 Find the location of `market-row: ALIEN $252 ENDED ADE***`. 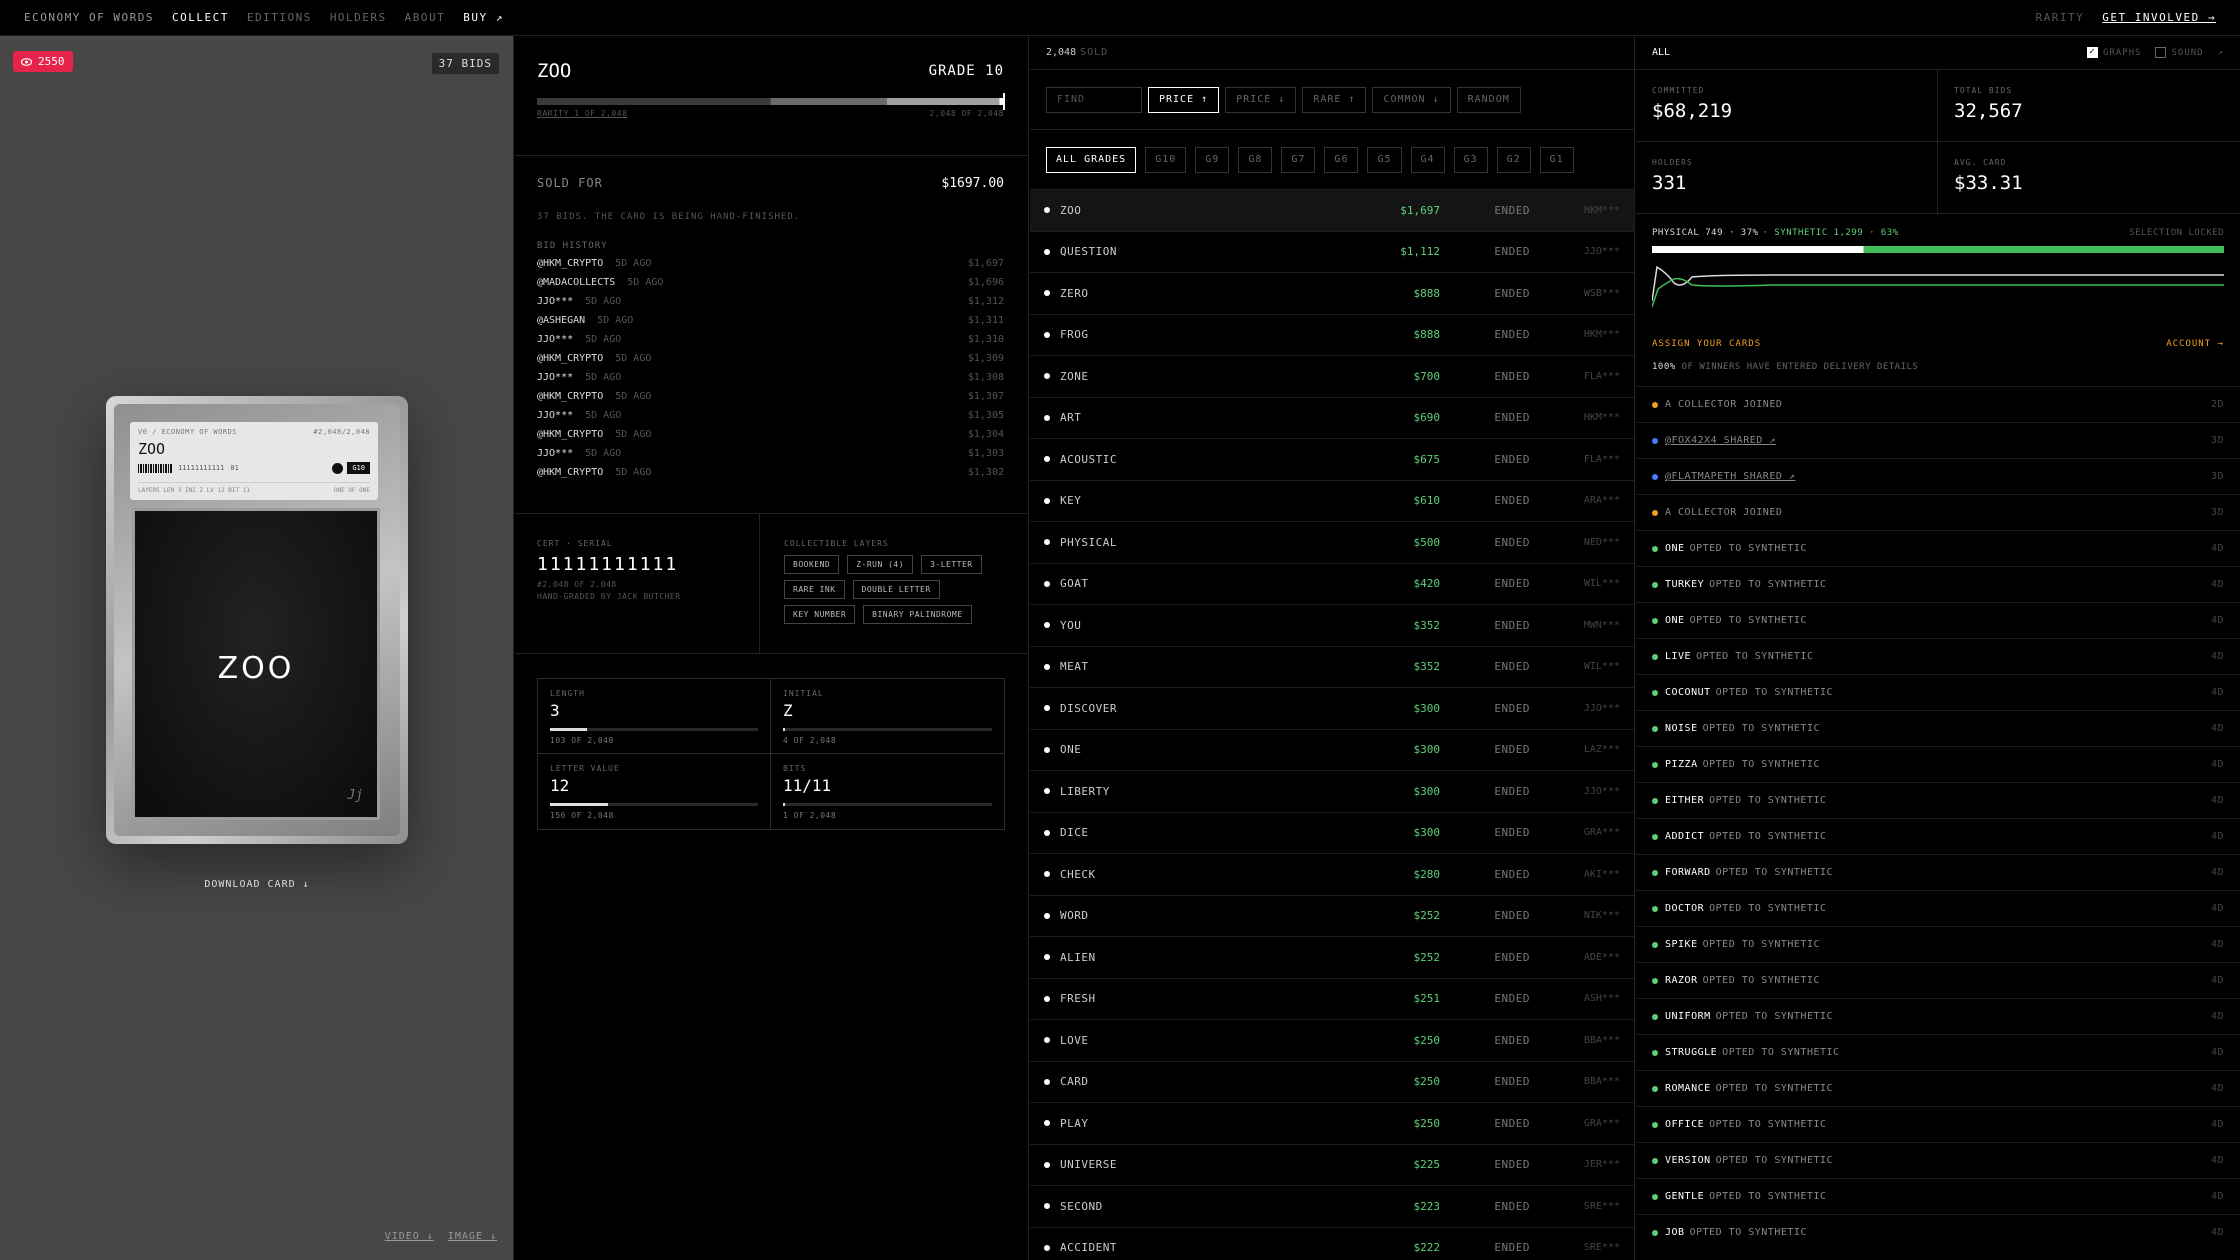

market-row: ALIEN $252 ENDED ADE*** is located at coordinates (1332, 958).